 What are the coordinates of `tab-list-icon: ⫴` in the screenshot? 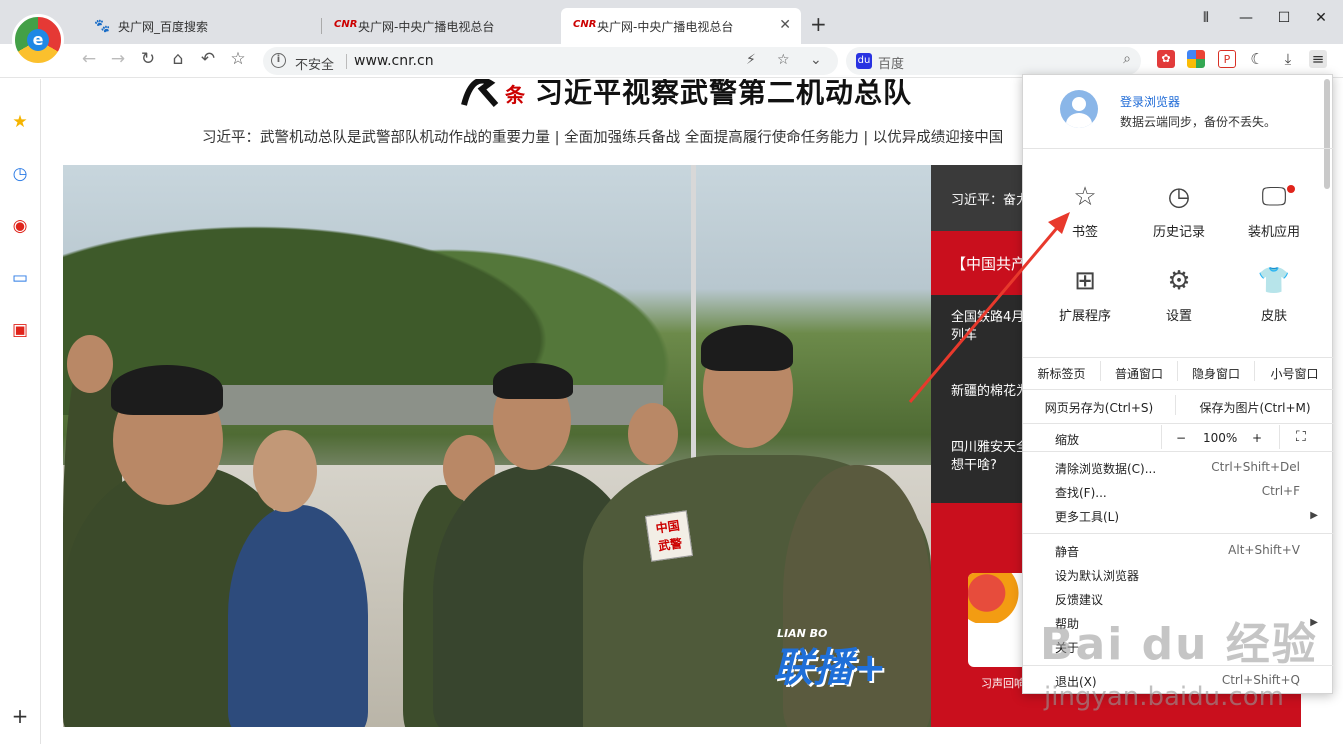 It's located at (1206, 18).